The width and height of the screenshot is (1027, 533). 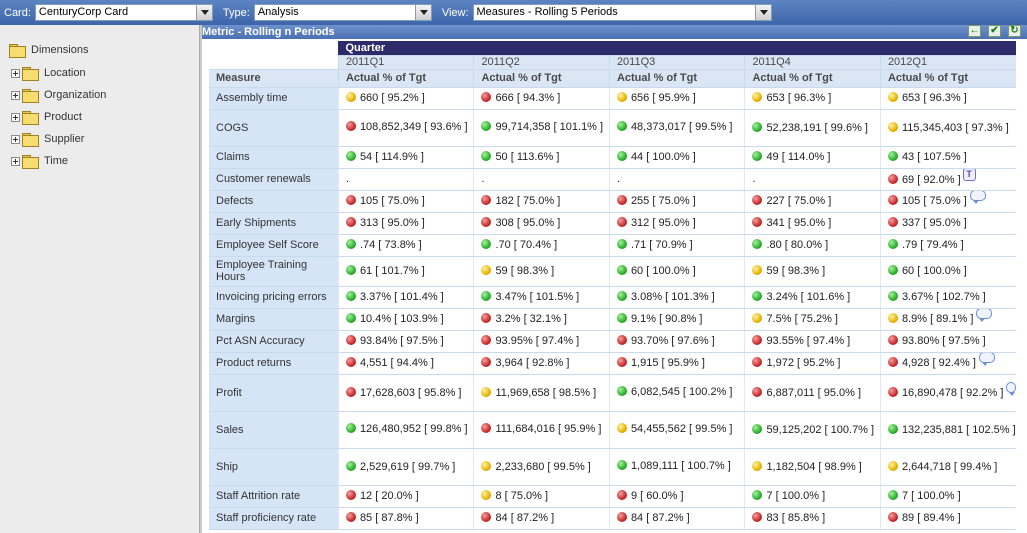 What do you see at coordinates (676, 393) in the screenshot?
I see `value-cell: 6,082,545 [ 100.2% ]` at bounding box center [676, 393].